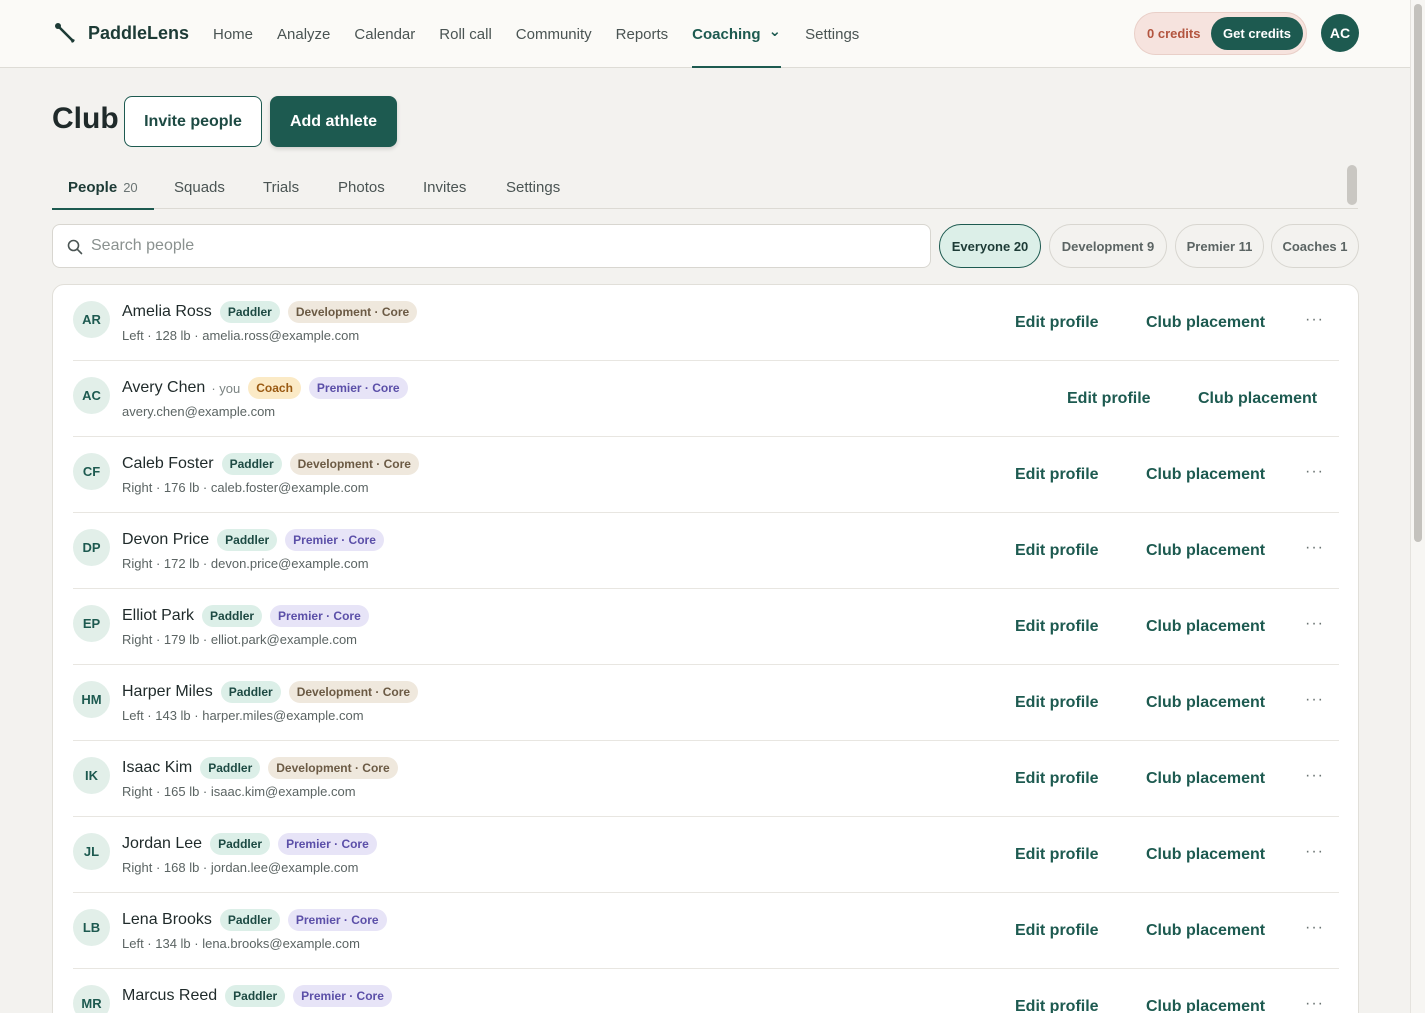 The height and width of the screenshot is (1013, 1425). I want to click on nav-item-reports: Reports, so click(642, 34).